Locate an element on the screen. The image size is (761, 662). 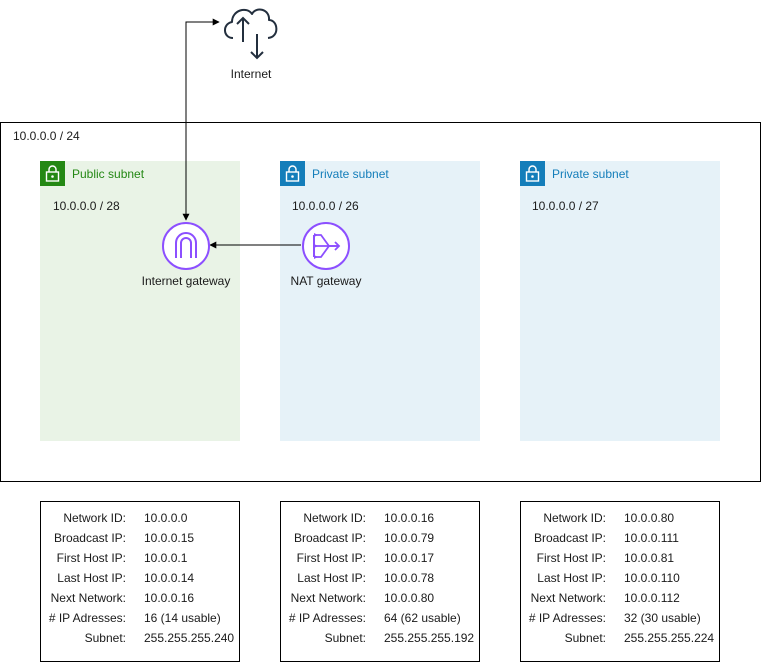
info-row: Broadcast IP: 10.0.0.111 is located at coordinates (620, 538).